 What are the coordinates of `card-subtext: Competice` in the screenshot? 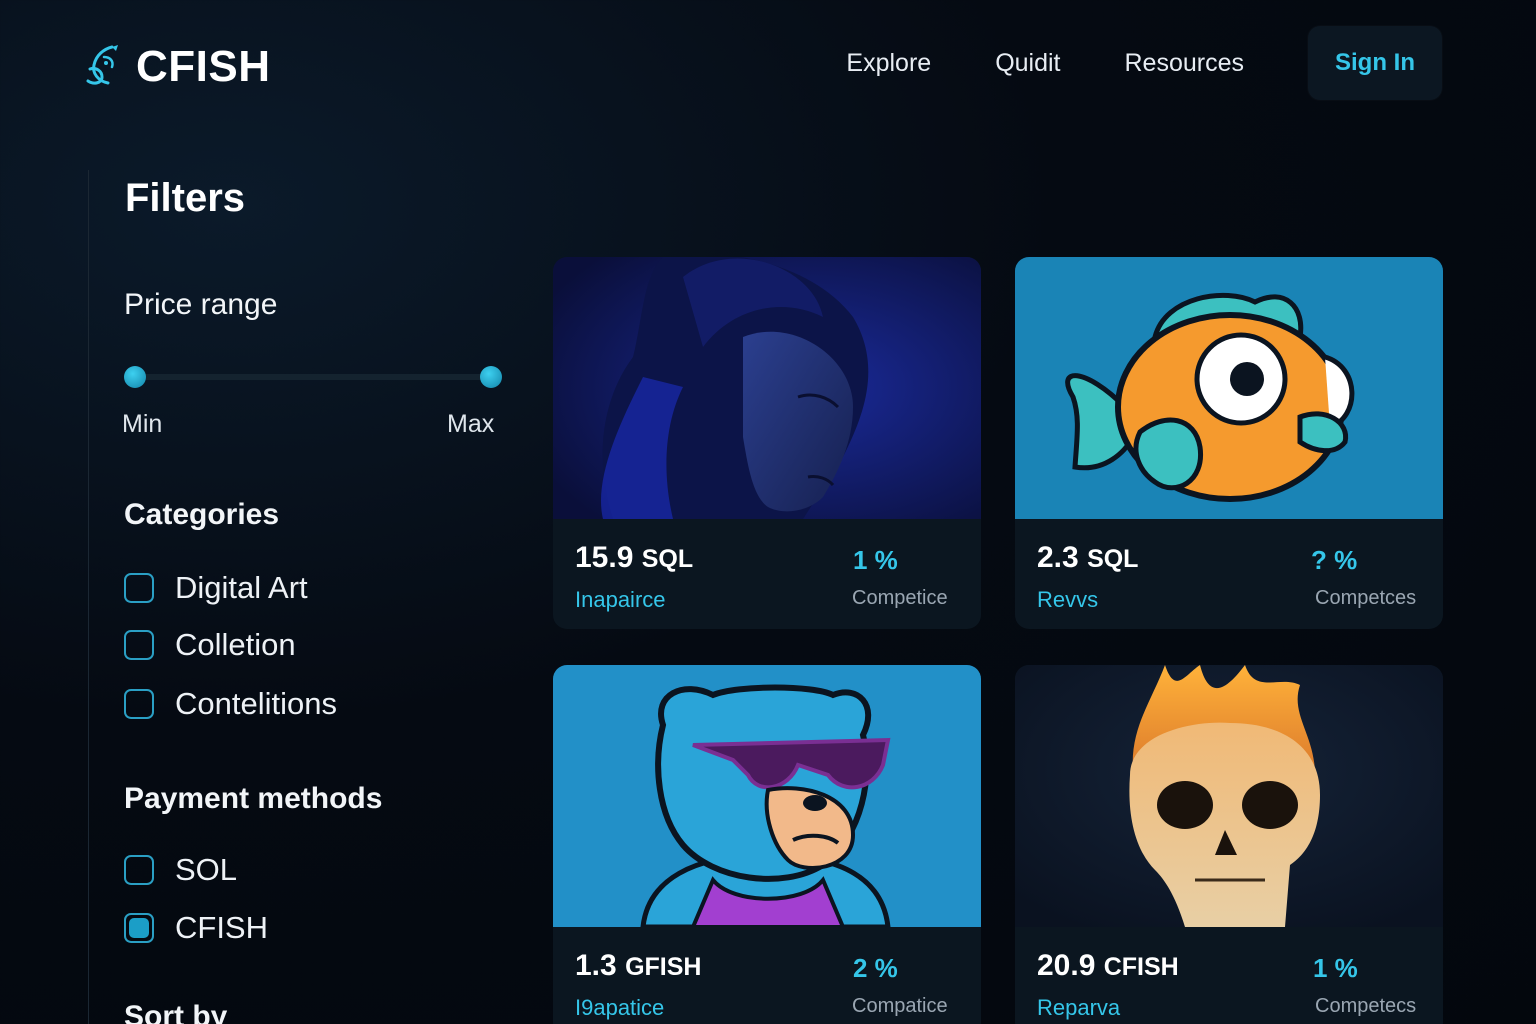 It's located at (900, 598).